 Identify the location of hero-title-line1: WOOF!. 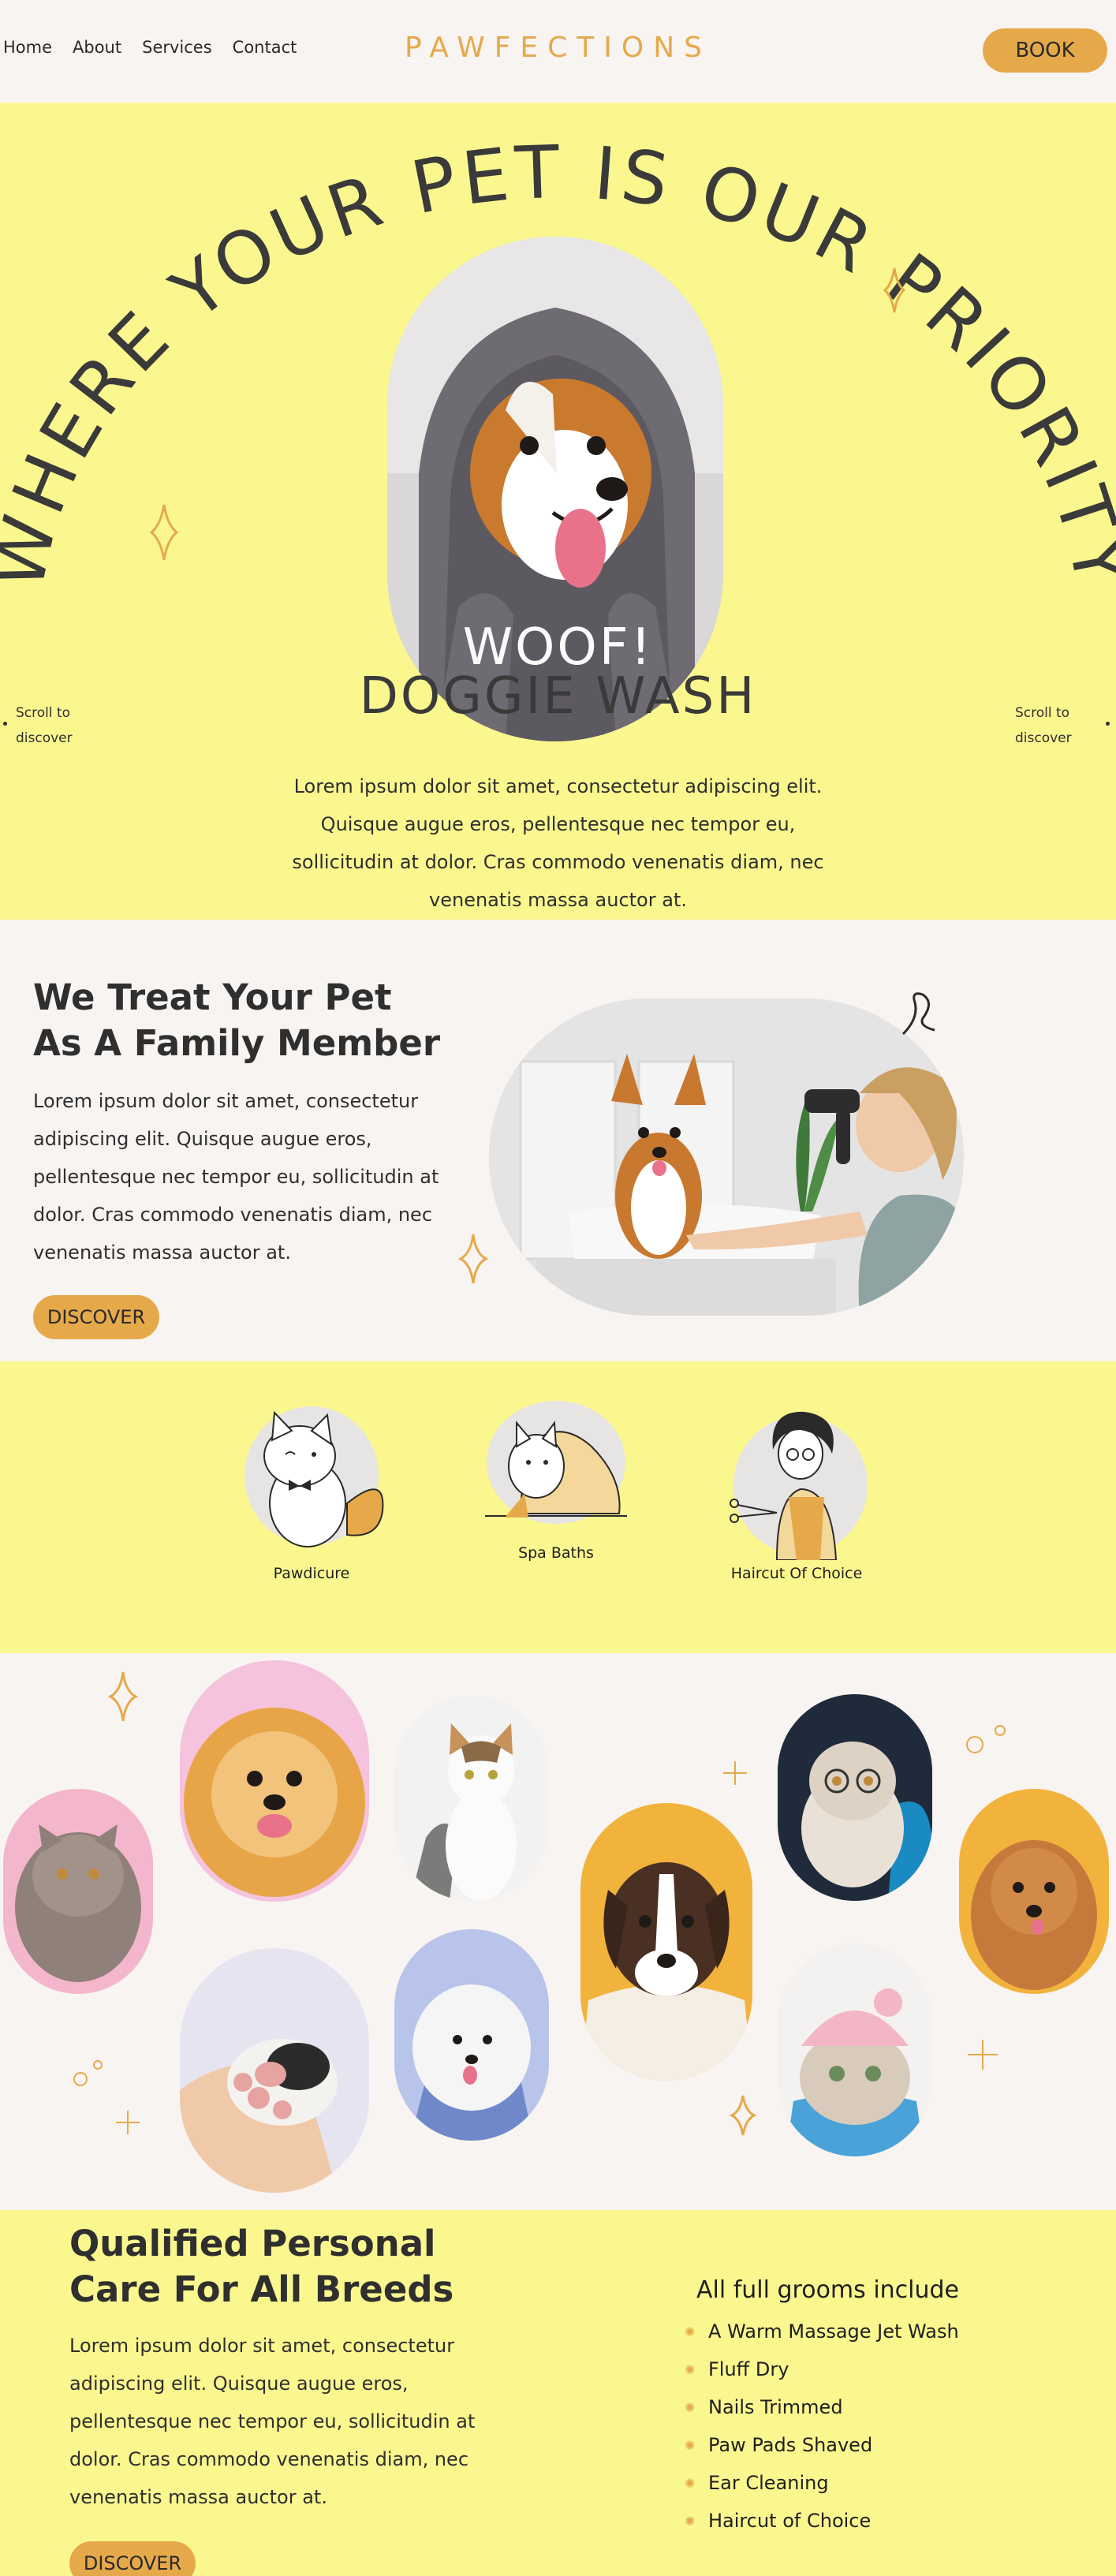
(558, 647).